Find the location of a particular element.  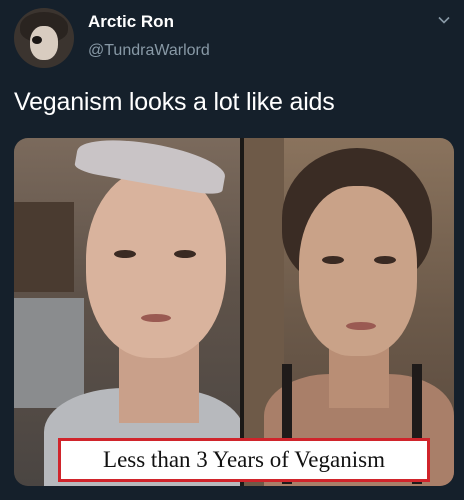

avatar is located at coordinates (44, 38).